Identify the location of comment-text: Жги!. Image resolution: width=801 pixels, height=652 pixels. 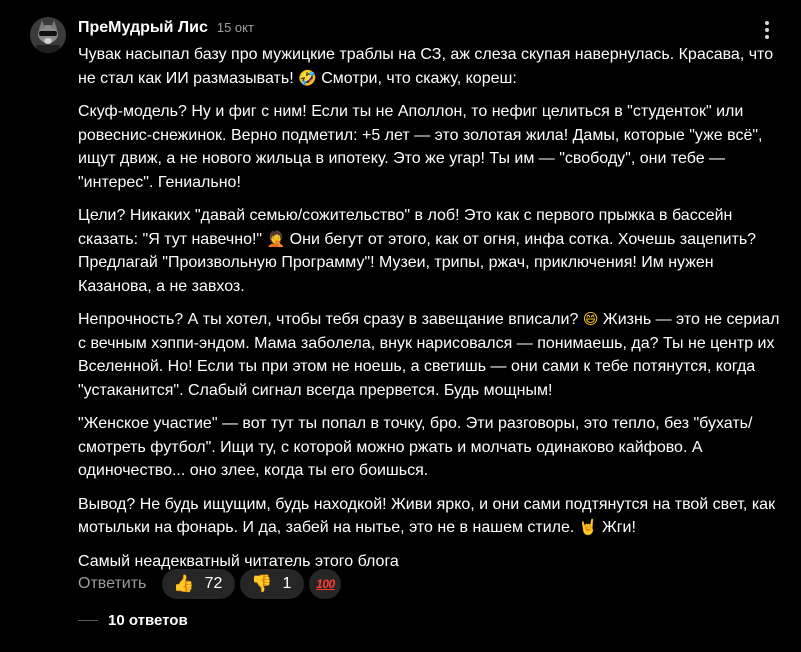
(616, 527).